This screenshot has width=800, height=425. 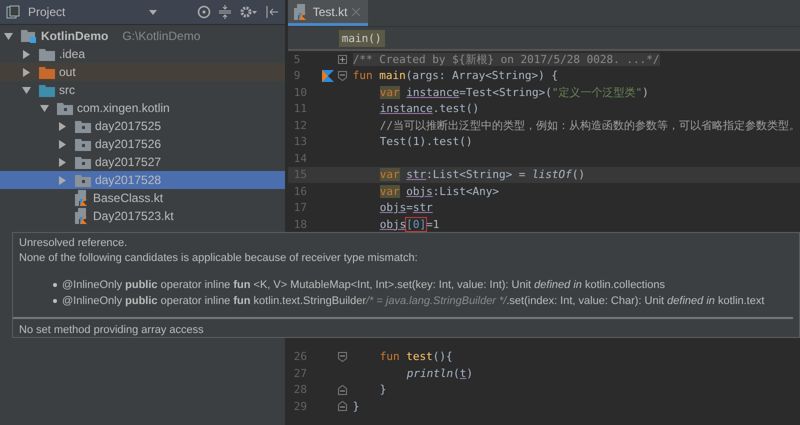 I want to click on panel-title: Project, so click(x=47, y=12).